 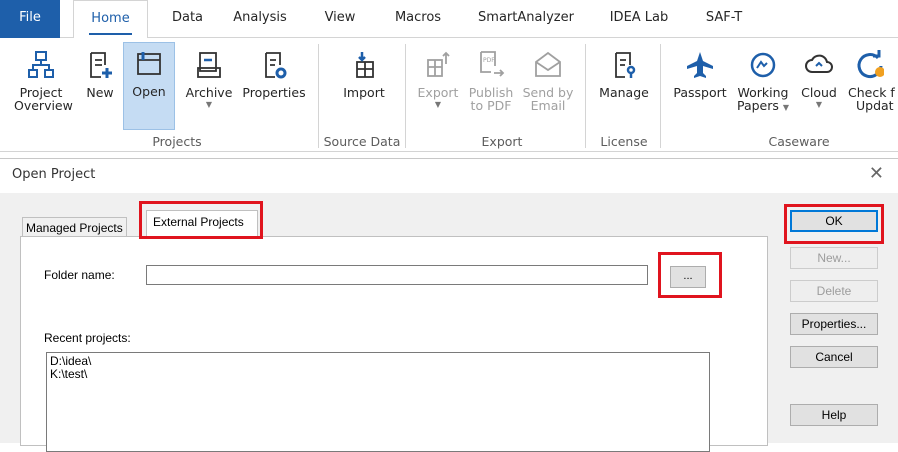 I want to click on open-button: Open, so click(x=149, y=86).